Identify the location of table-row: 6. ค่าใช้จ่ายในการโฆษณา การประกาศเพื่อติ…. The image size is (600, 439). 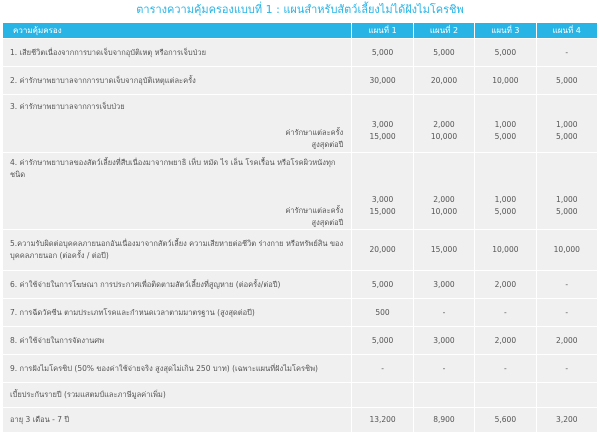
(300, 284).